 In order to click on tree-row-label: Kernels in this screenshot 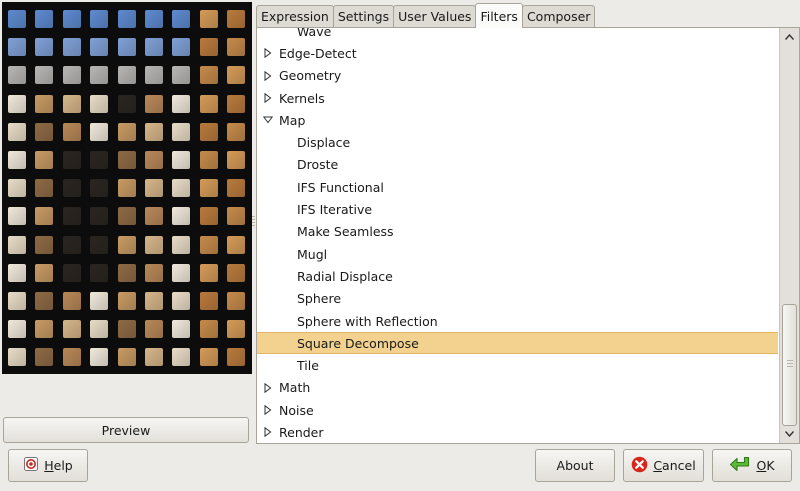, I will do `click(302, 98)`.